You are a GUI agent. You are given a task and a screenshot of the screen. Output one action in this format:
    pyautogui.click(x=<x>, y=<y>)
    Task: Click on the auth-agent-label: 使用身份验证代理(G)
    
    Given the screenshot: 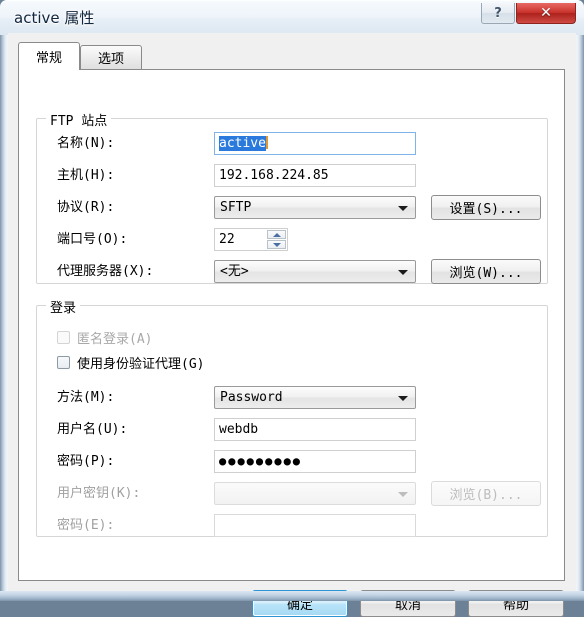 What is the action you would take?
    pyautogui.click(x=141, y=364)
    